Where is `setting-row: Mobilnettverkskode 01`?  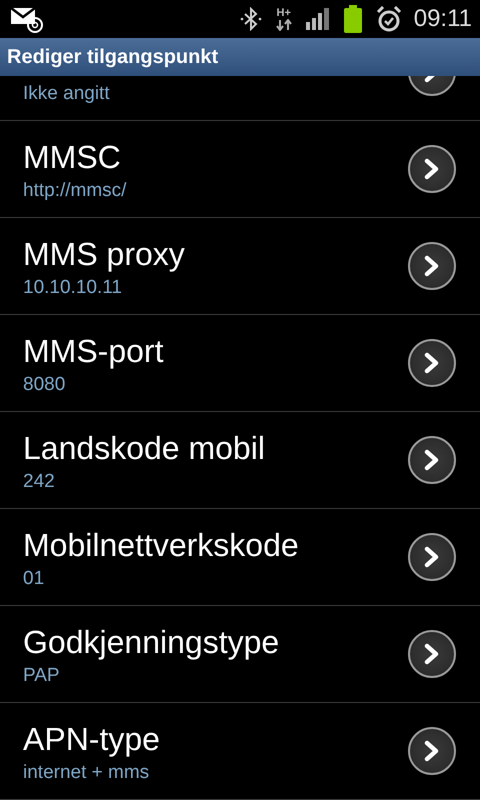 setting-row: Mobilnettverkskode 01 is located at coordinates (240, 557).